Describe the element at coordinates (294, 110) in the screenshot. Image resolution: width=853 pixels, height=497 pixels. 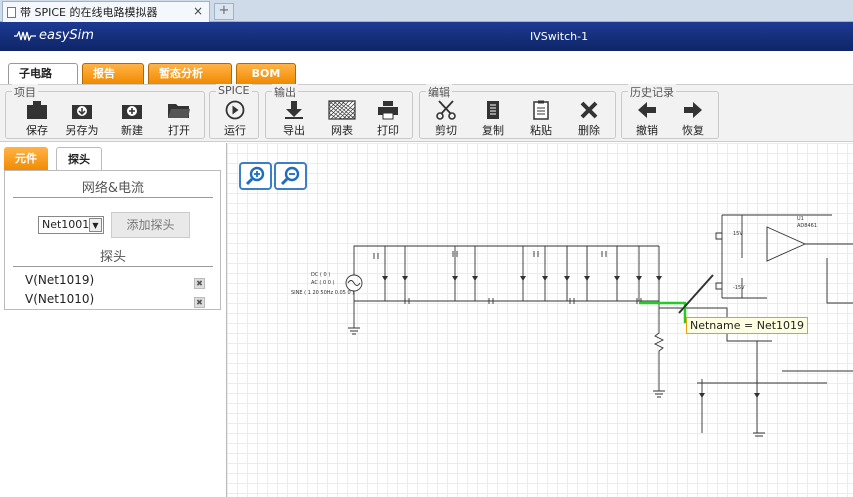
I see `export-icon` at that location.